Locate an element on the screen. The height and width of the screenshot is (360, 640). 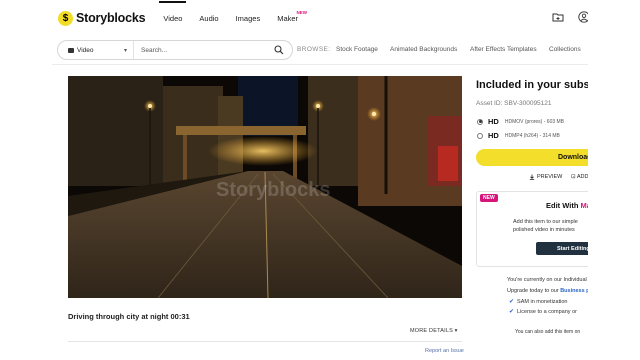
details-divider is located at coordinates (265, 341).